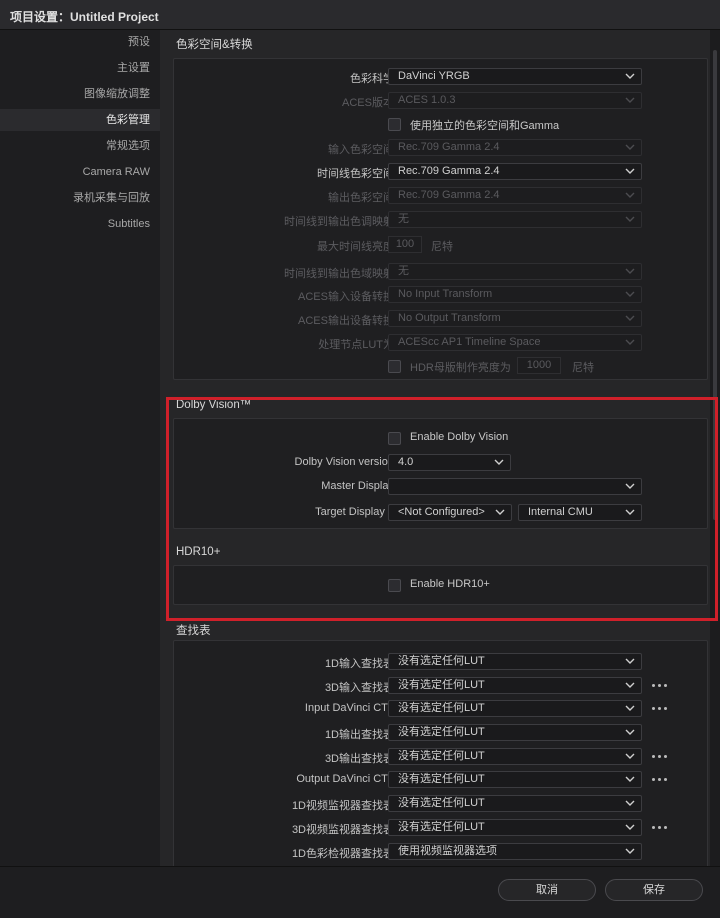  I want to click on lut-dropdown-1d-monitor: 没有选定任何LUT, so click(515, 803).